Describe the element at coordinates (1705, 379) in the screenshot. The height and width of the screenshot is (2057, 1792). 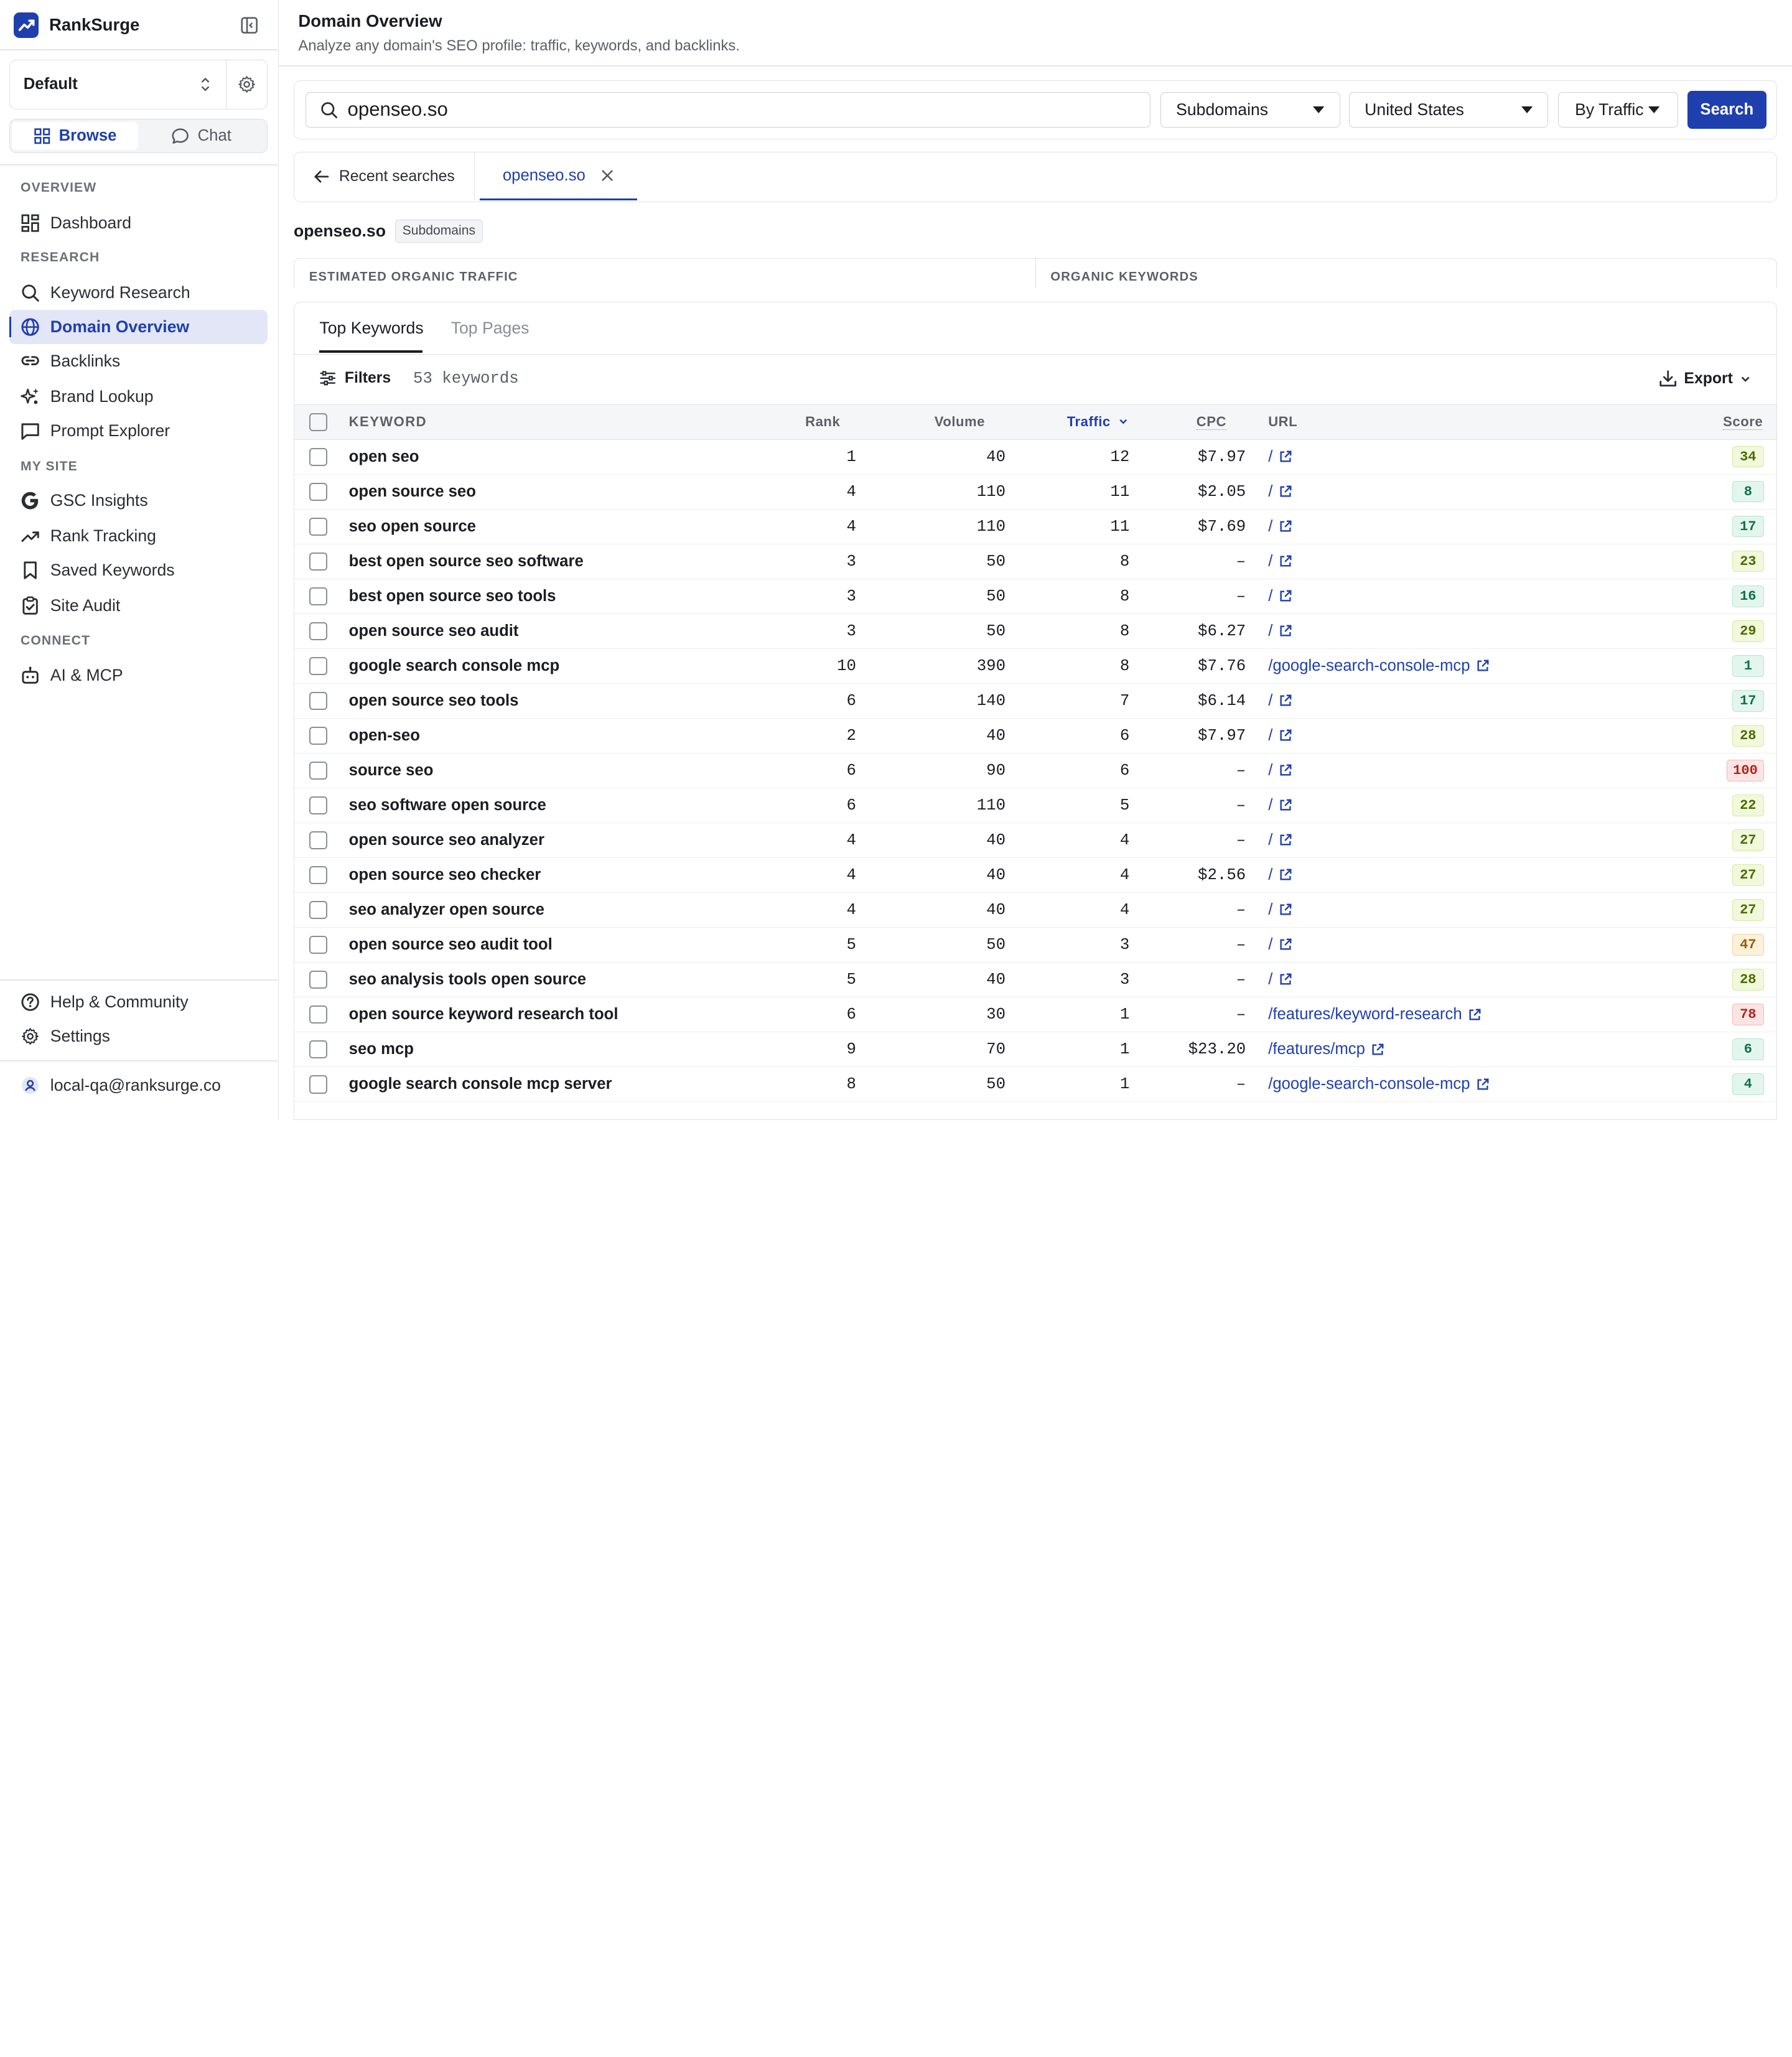
I see `export-button: Export` at that location.